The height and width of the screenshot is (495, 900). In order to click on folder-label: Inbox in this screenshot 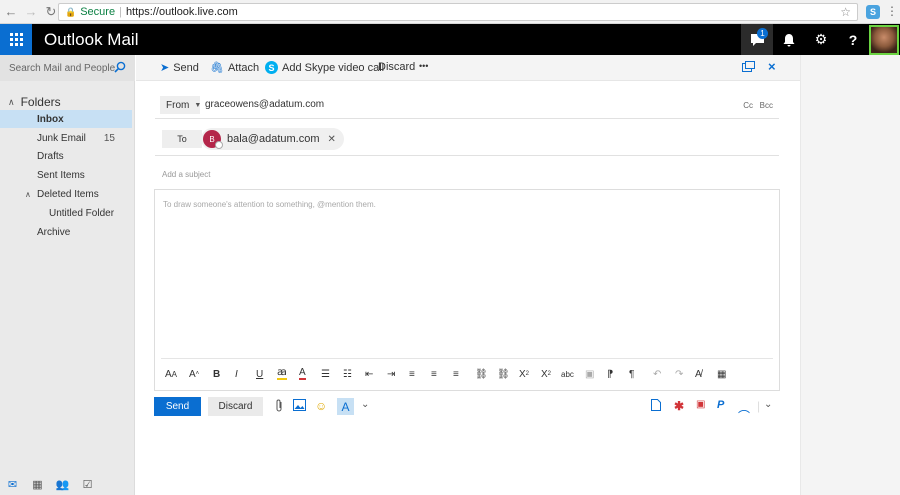, I will do `click(50, 119)`.